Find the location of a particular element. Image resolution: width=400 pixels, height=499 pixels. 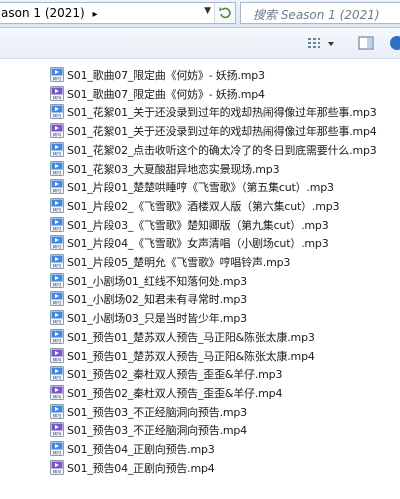

file-row: MP3 S01_片段05_楚明允《飞雪歌》哼唱铃声.mp3 is located at coordinates (200, 262).